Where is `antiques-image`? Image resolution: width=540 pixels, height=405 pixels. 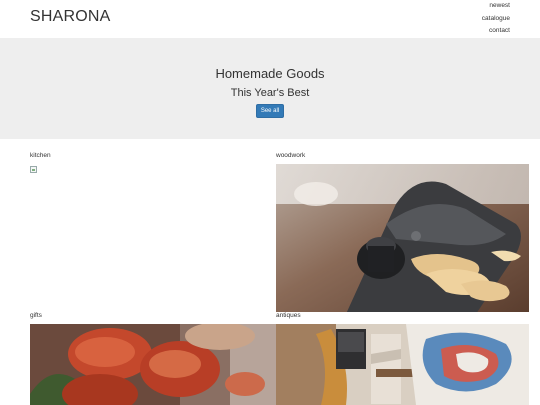
antiques-image is located at coordinates (402, 364).